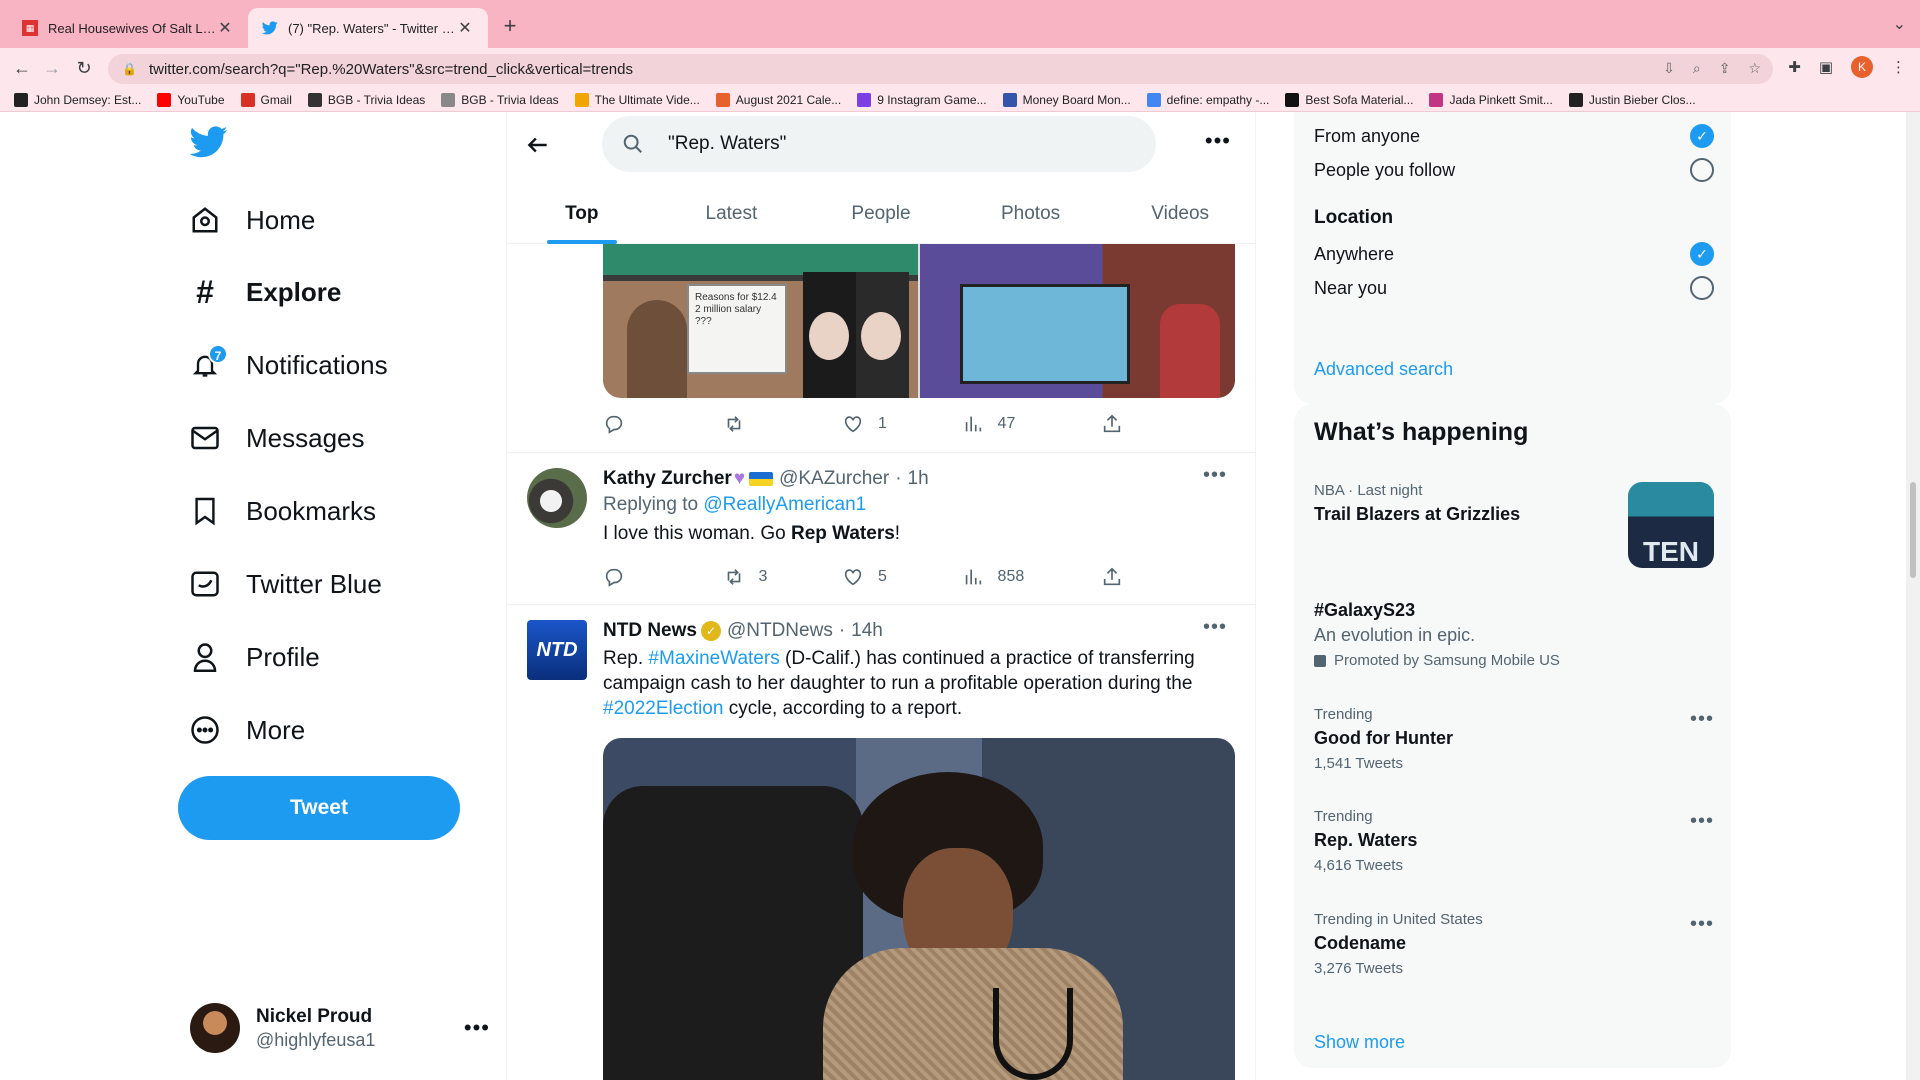  Describe the element at coordinates (1031, 577) in the screenshot. I see `views-button: 858` at that location.